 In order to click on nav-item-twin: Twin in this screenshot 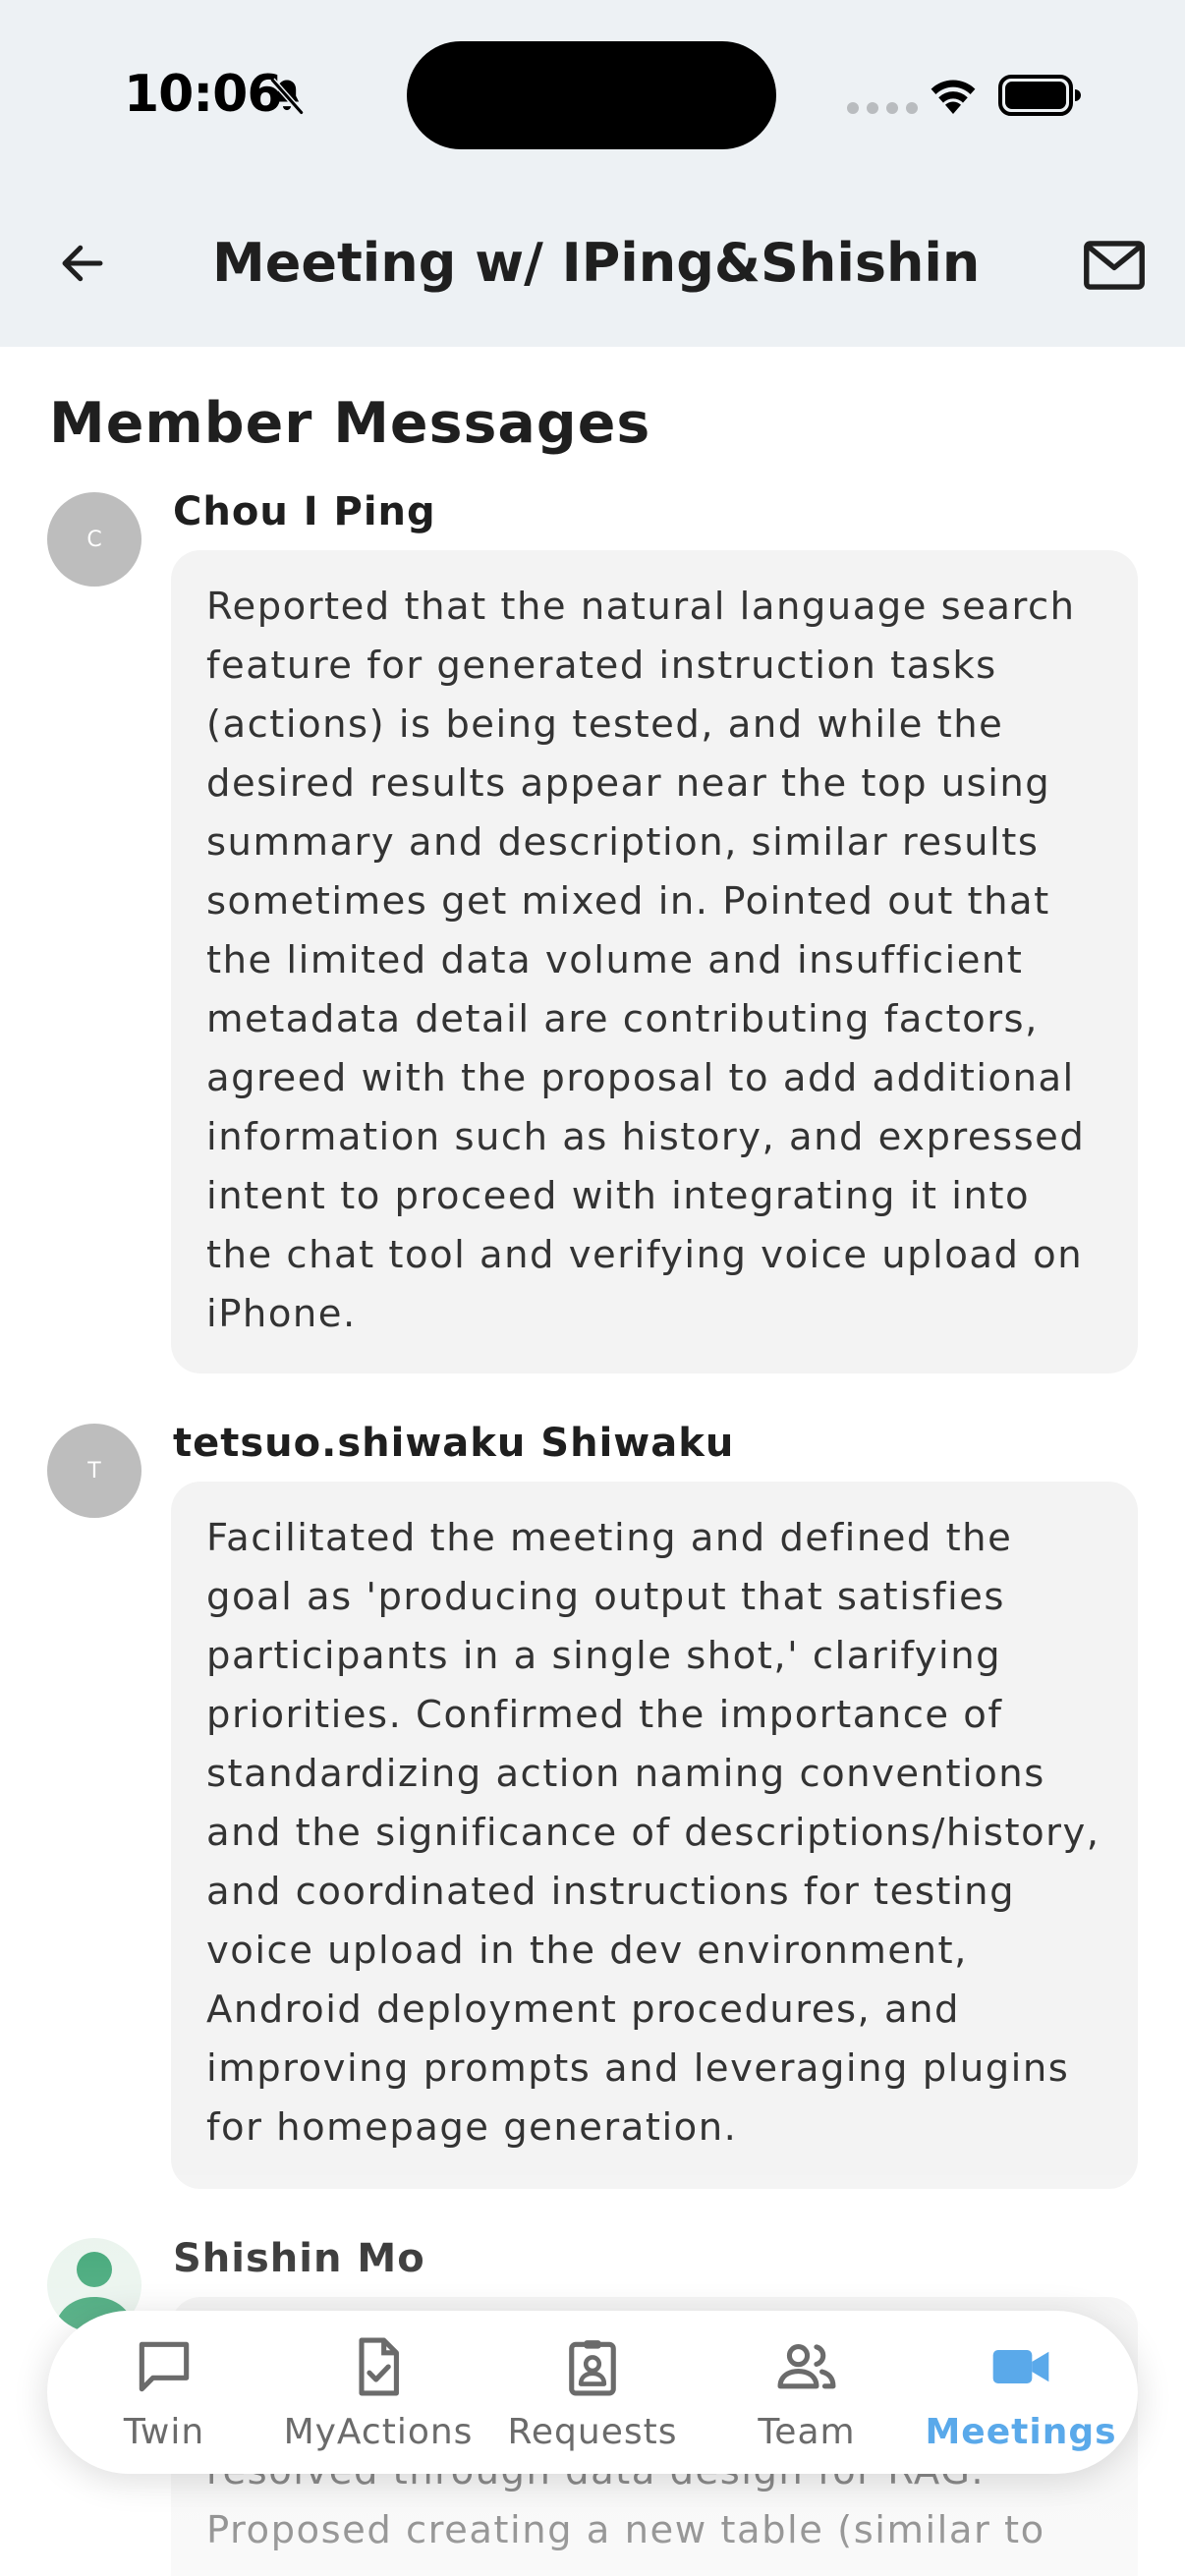, I will do `click(164, 2392)`.